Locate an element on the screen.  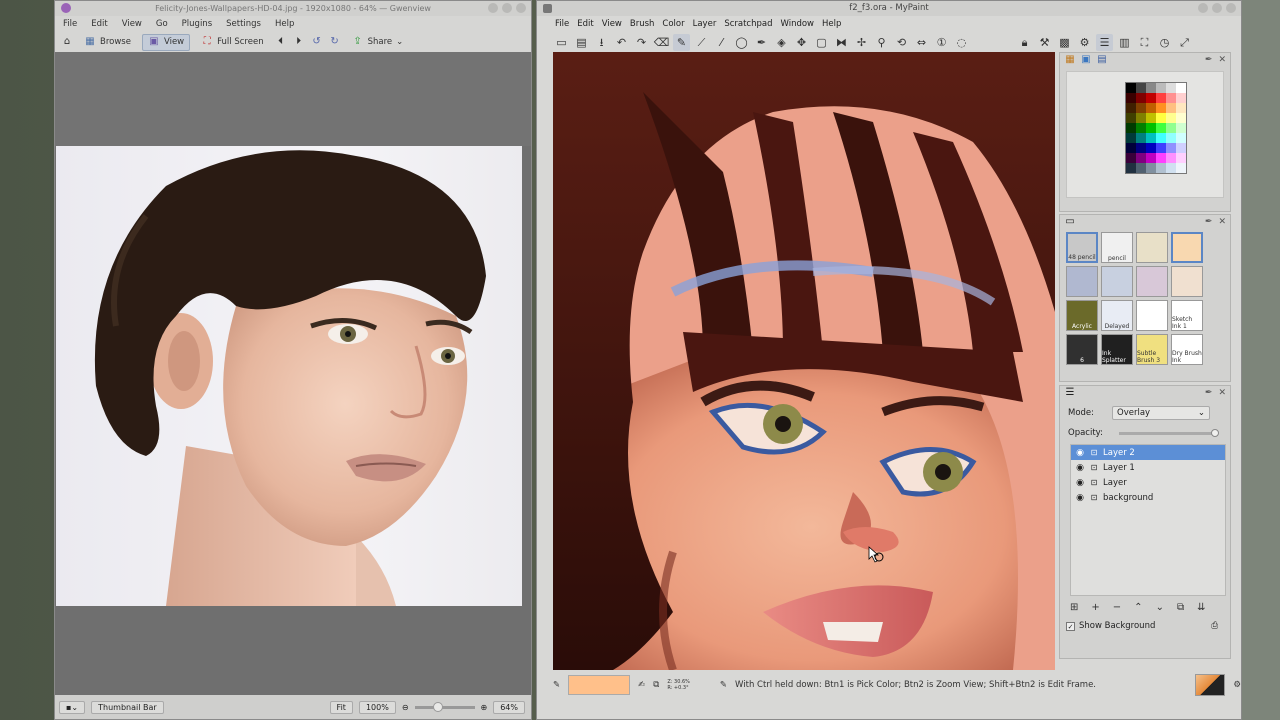
menu-view: View is located at coordinates (132, 24).